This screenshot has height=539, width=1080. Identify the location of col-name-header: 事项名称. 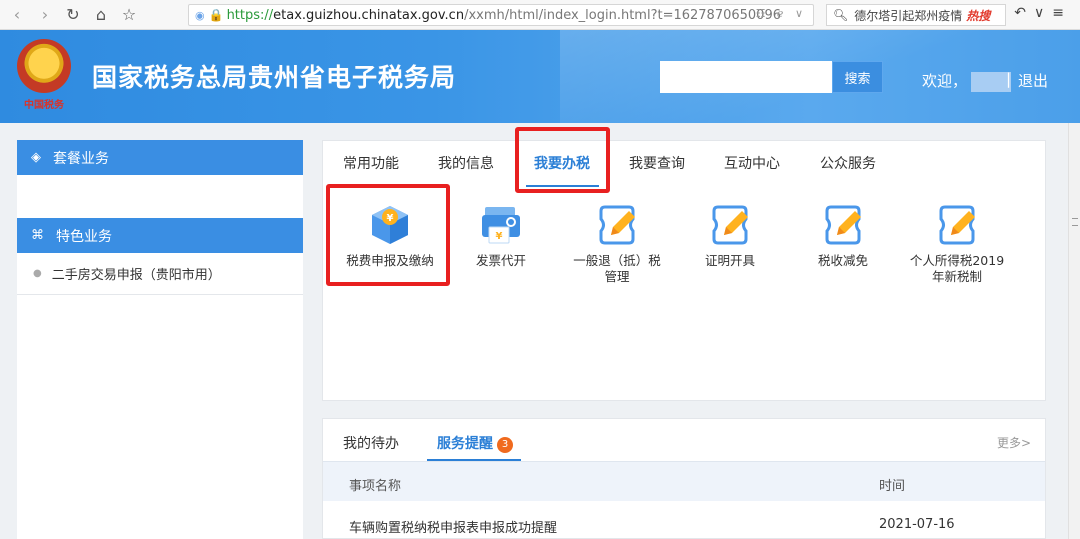
(375, 486).